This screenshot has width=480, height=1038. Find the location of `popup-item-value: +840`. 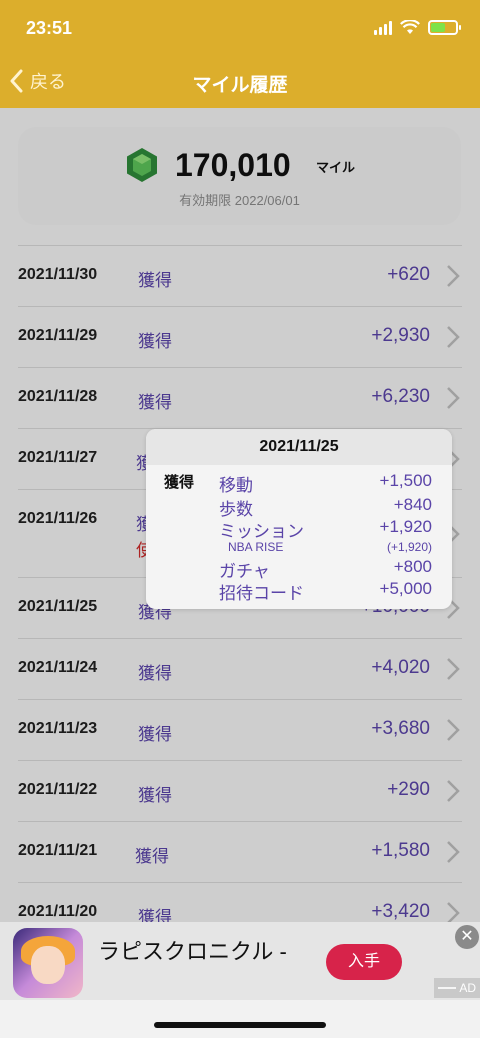

popup-item-value: +840 is located at coordinates (412, 504).